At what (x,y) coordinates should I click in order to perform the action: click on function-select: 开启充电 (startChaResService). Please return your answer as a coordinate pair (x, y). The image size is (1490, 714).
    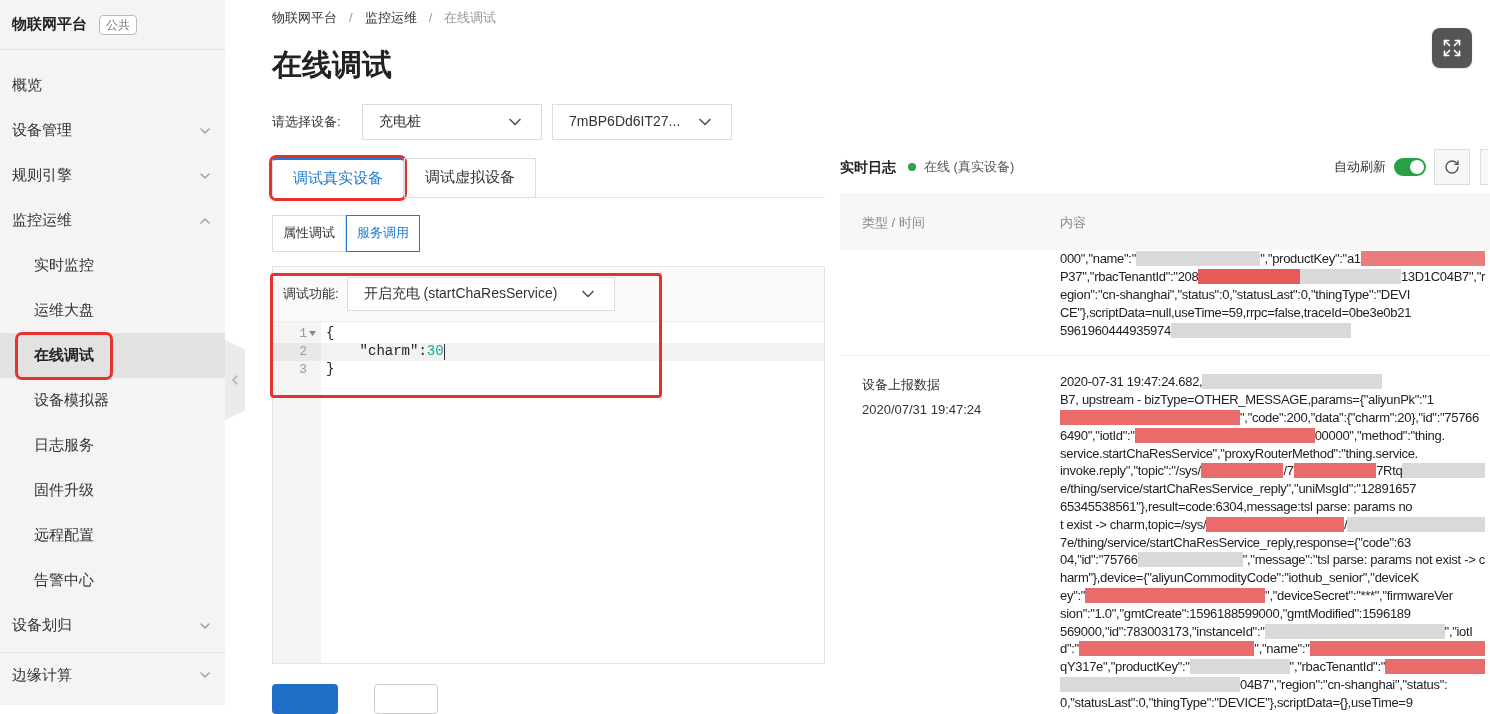
    Looking at the image, I should click on (480, 293).